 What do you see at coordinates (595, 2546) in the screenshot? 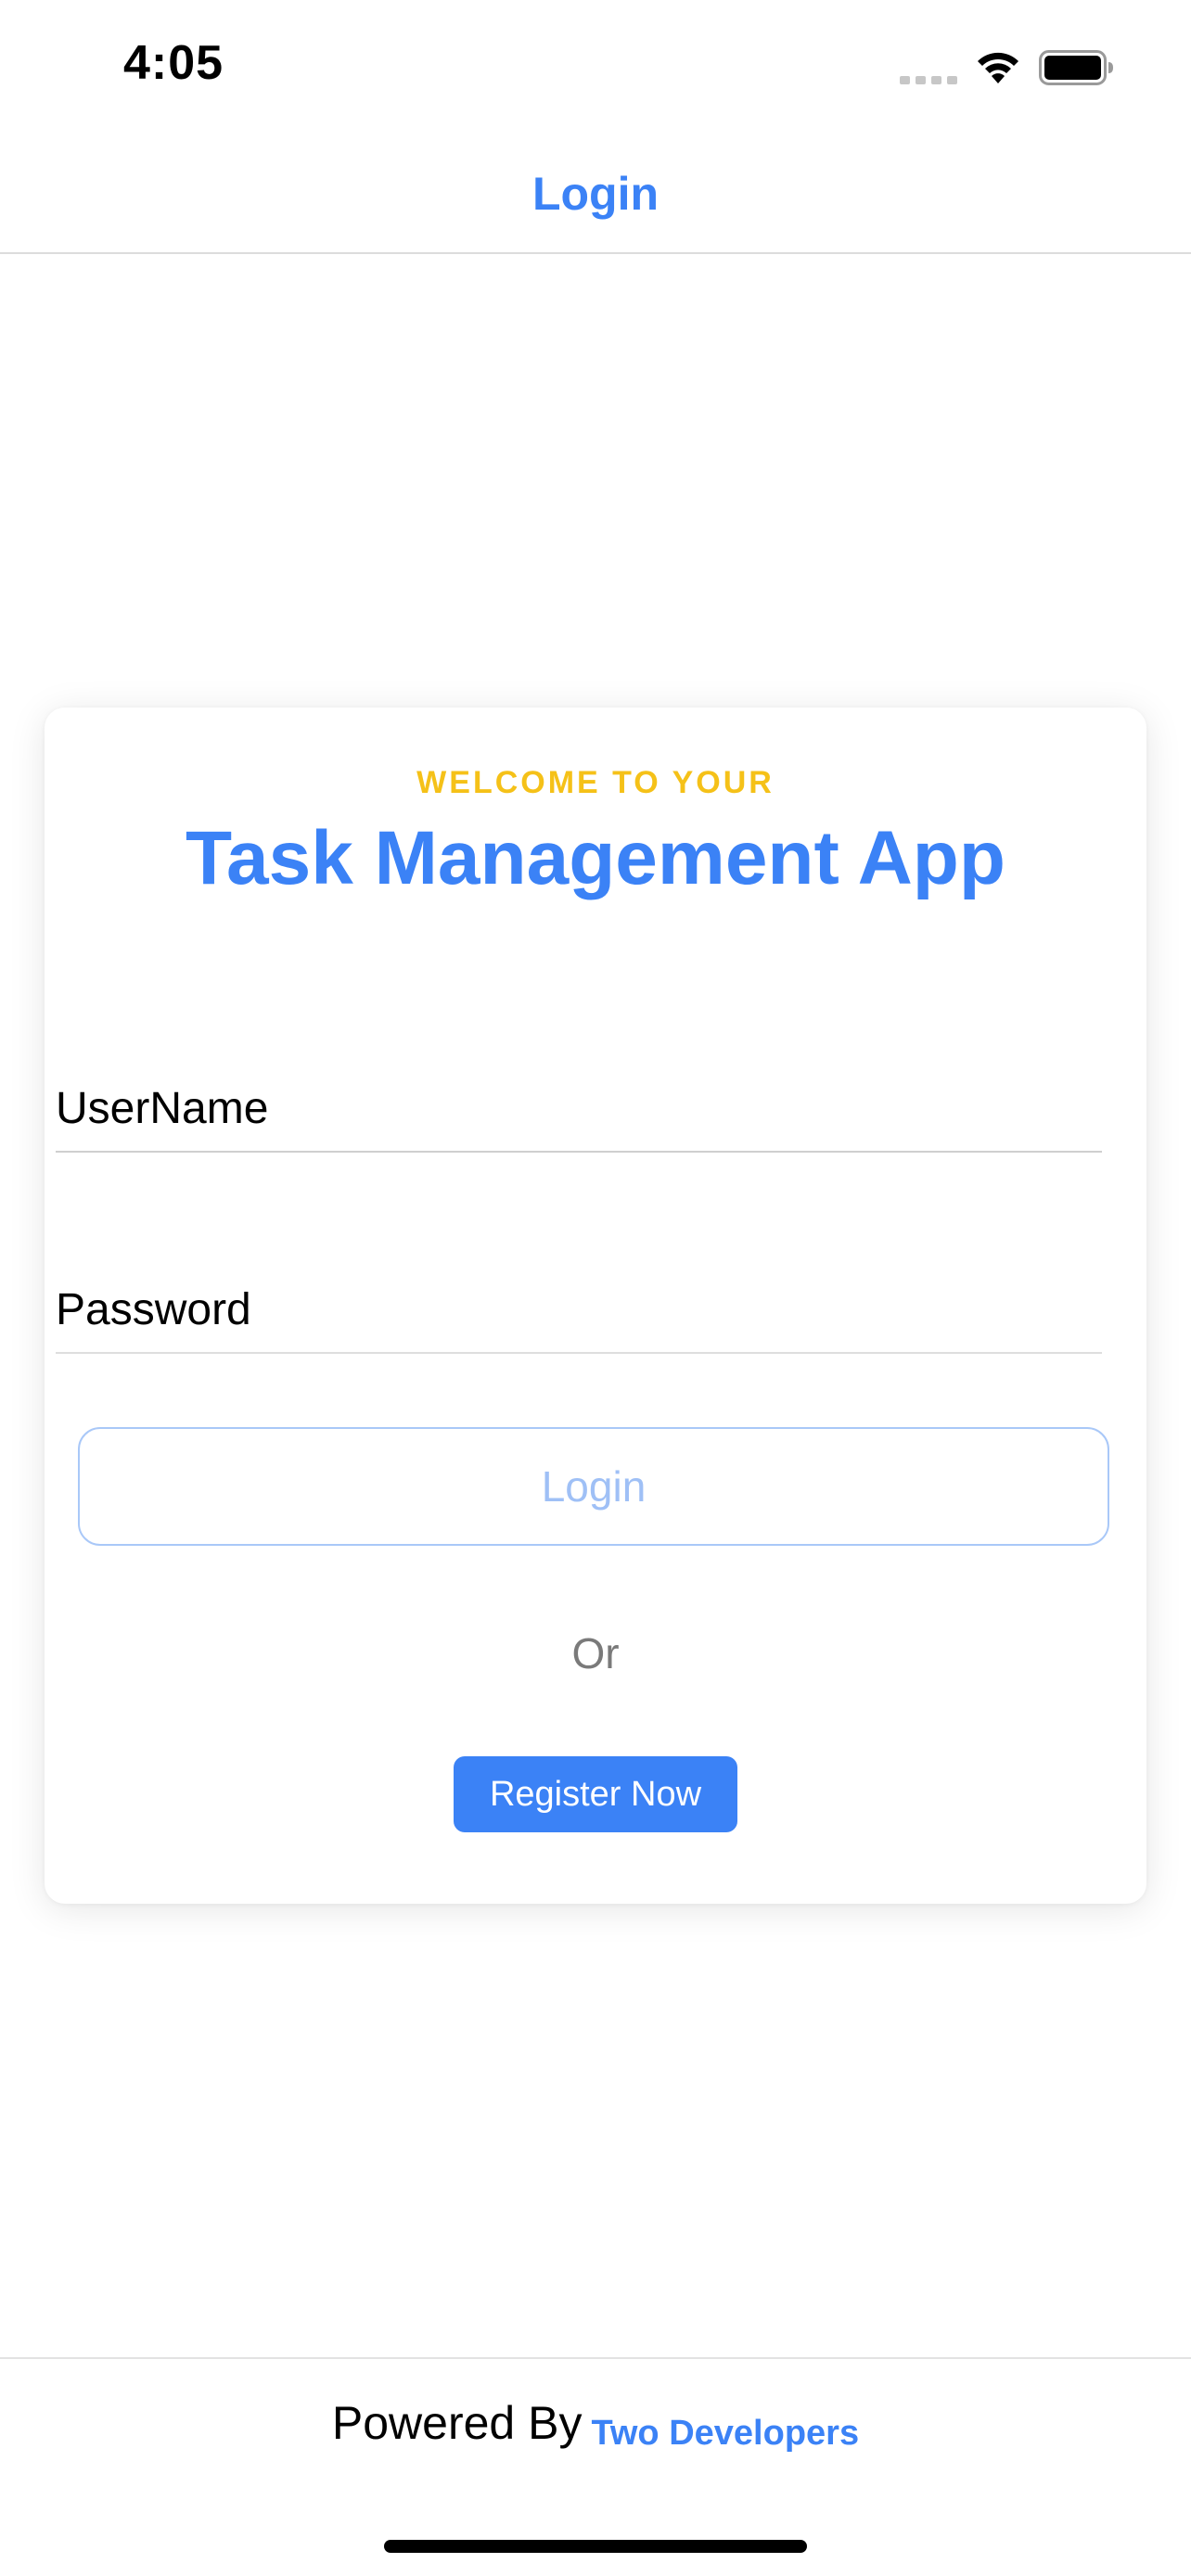
I see `home-indicator` at bounding box center [595, 2546].